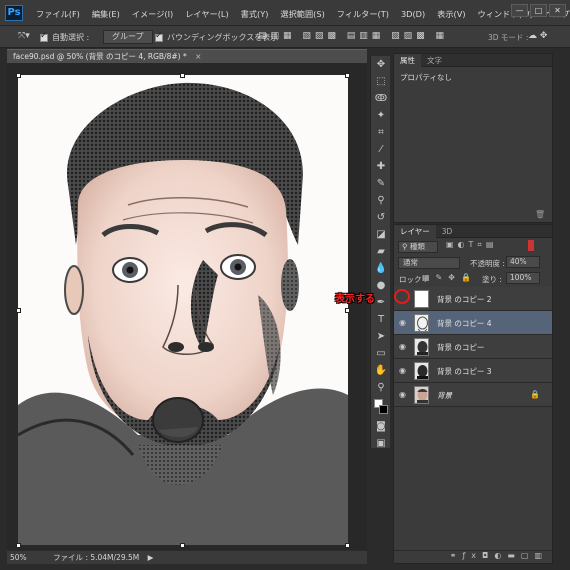 This screenshot has height=570, width=570. I want to click on zoom-level: 50%, so click(18, 557).